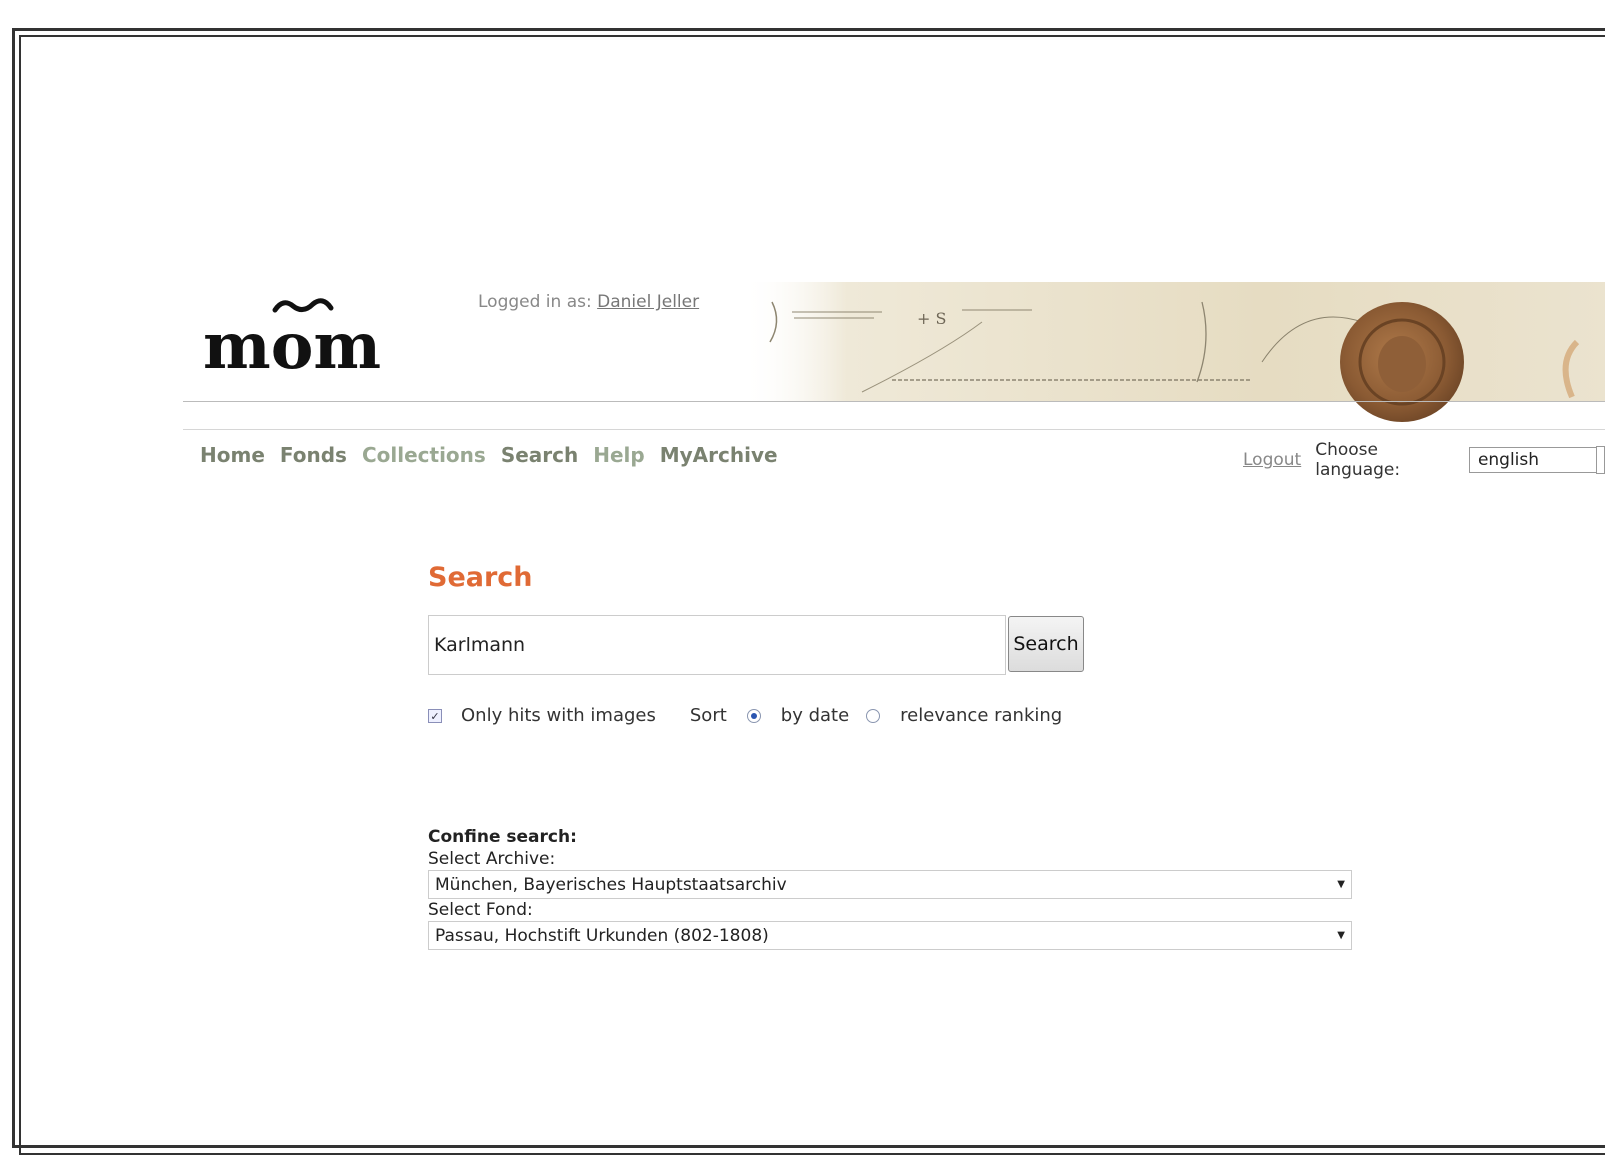 The width and height of the screenshot is (1605, 1155). I want to click on page-title: Search, so click(480, 577).